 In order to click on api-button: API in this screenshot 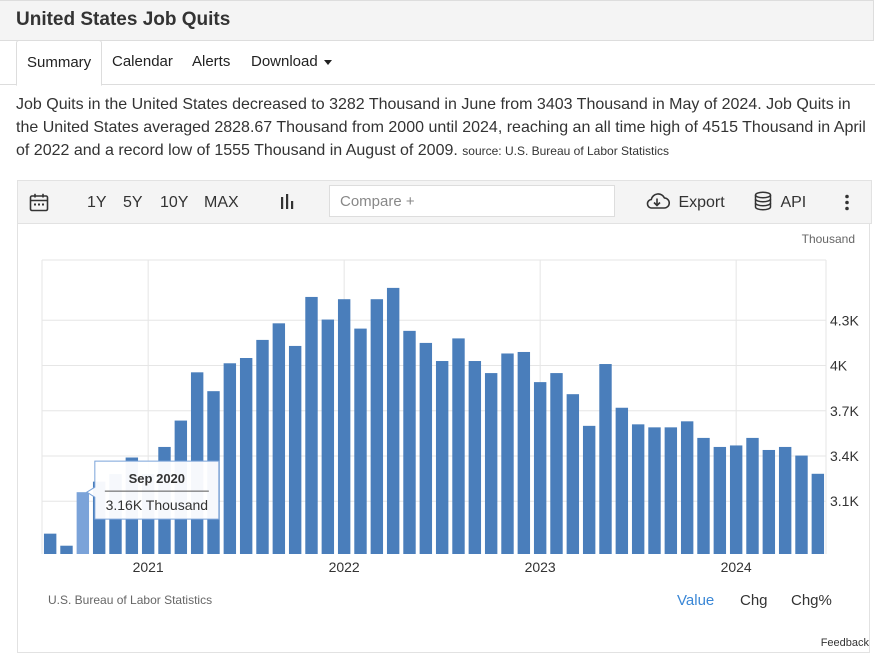, I will do `click(780, 202)`.